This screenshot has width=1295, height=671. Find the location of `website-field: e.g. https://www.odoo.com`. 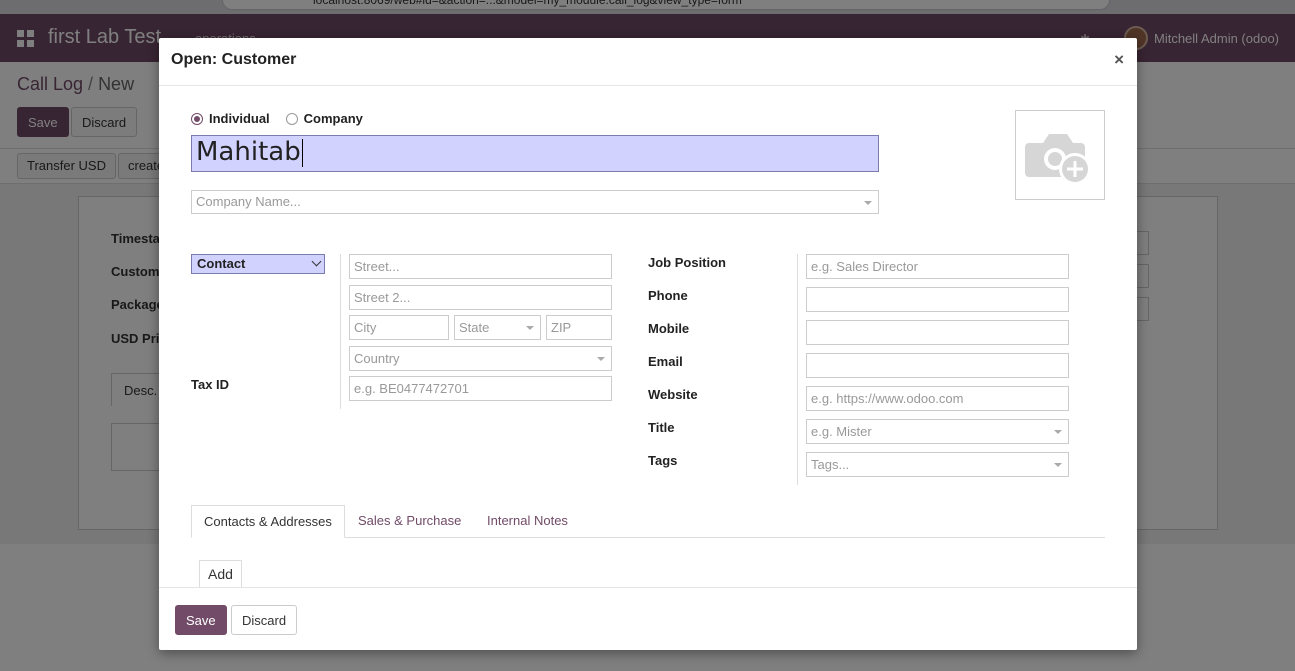

website-field: e.g. https://www.odoo.com is located at coordinates (937, 398).